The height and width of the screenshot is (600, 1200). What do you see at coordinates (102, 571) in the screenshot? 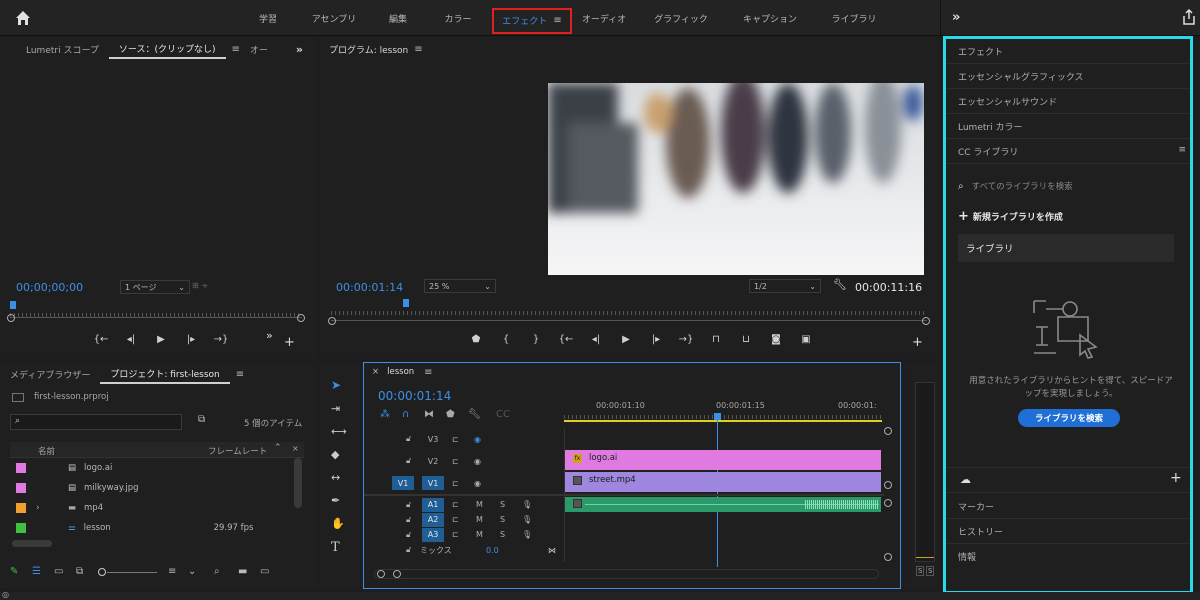
I see `zoom-slider-handle` at bounding box center [102, 571].